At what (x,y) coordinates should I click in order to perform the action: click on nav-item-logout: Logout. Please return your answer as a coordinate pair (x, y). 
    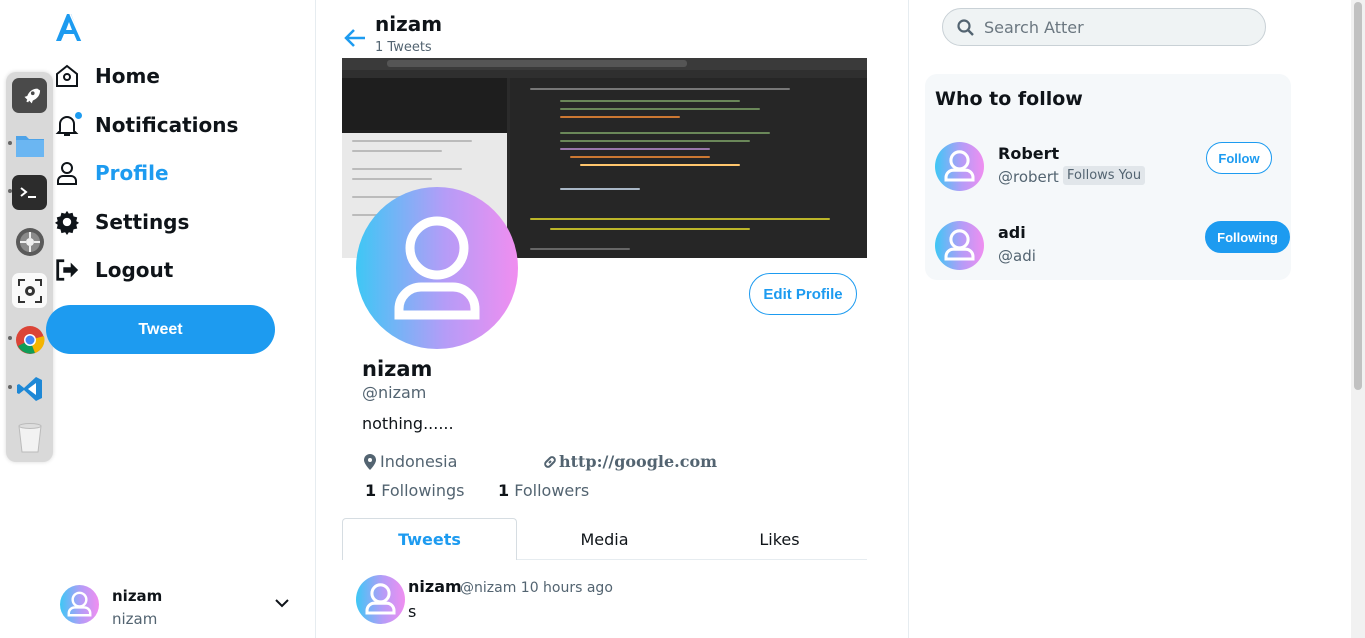
    Looking at the image, I should click on (113, 270).